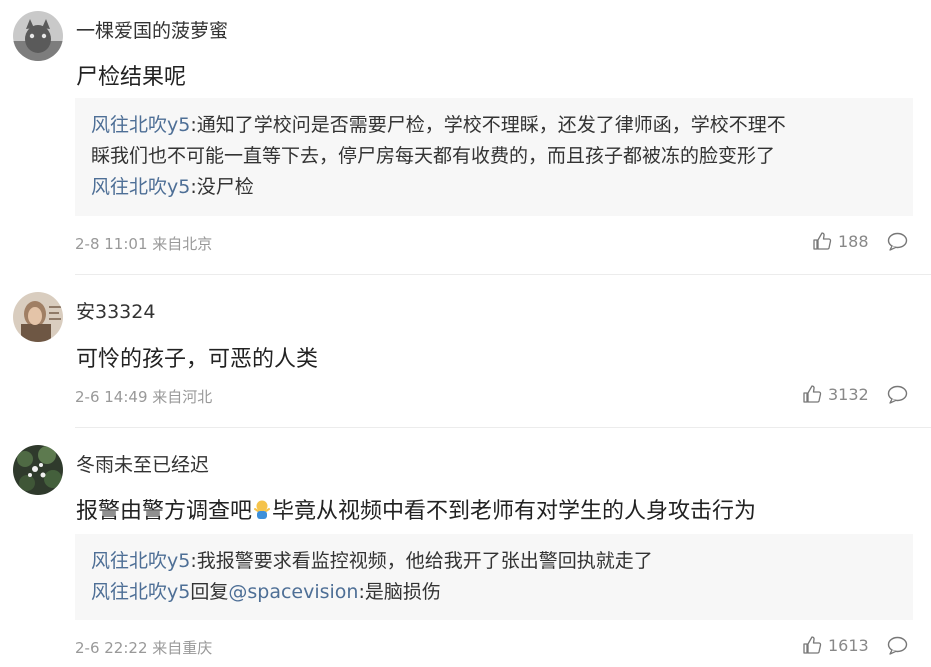  Describe the element at coordinates (152, 29) in the screenshot. I see `username: 一棵爱国的菠萝蜜` at that location.